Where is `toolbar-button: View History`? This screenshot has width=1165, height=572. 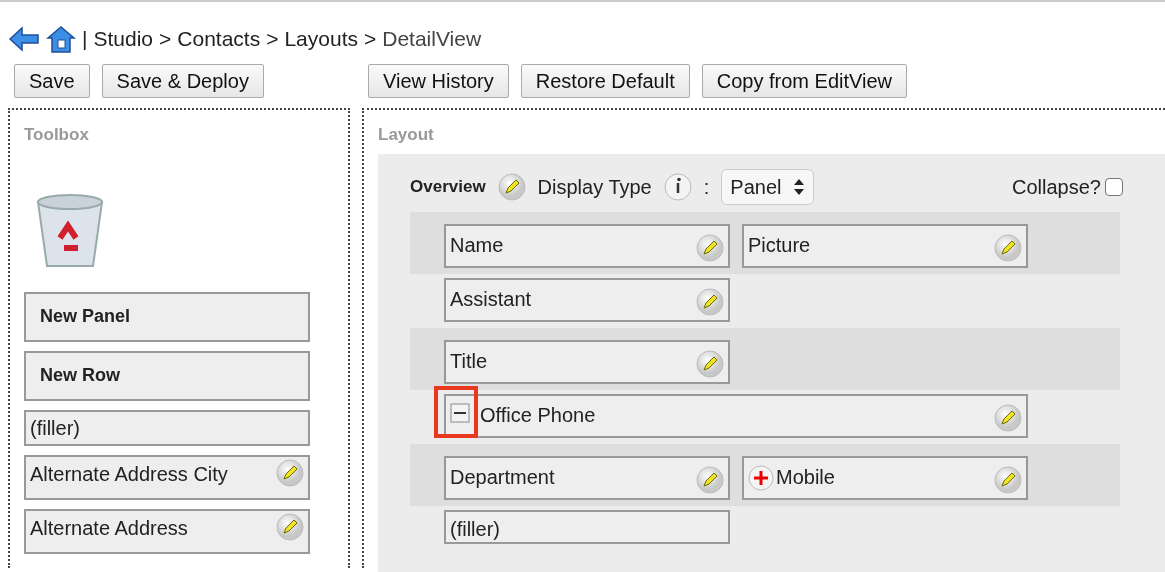
toolbar-button: View History is located at coordinates (438, 81).